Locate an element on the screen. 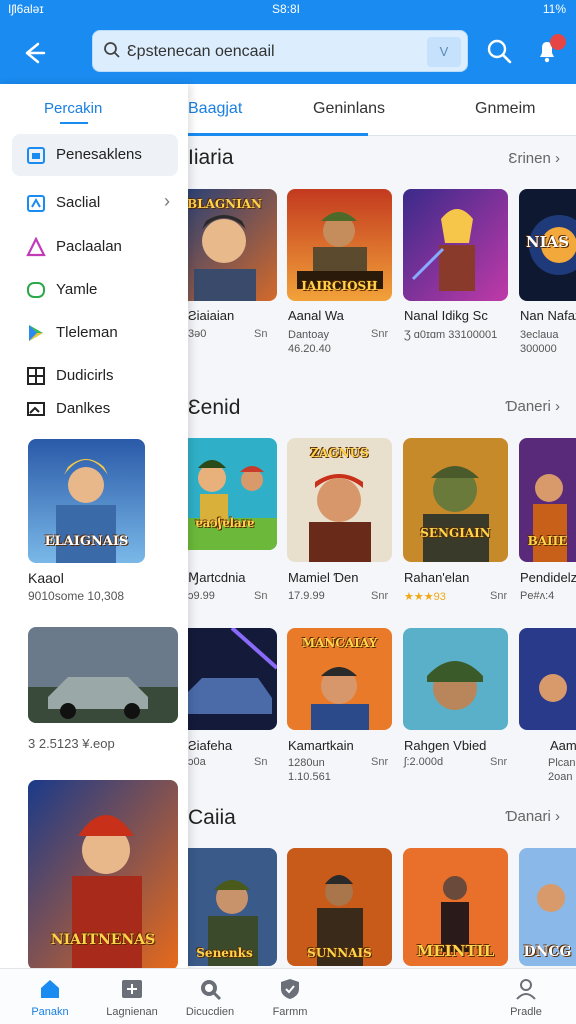  drawer-item-label: Danlkes is located at coordinates (83, 408).